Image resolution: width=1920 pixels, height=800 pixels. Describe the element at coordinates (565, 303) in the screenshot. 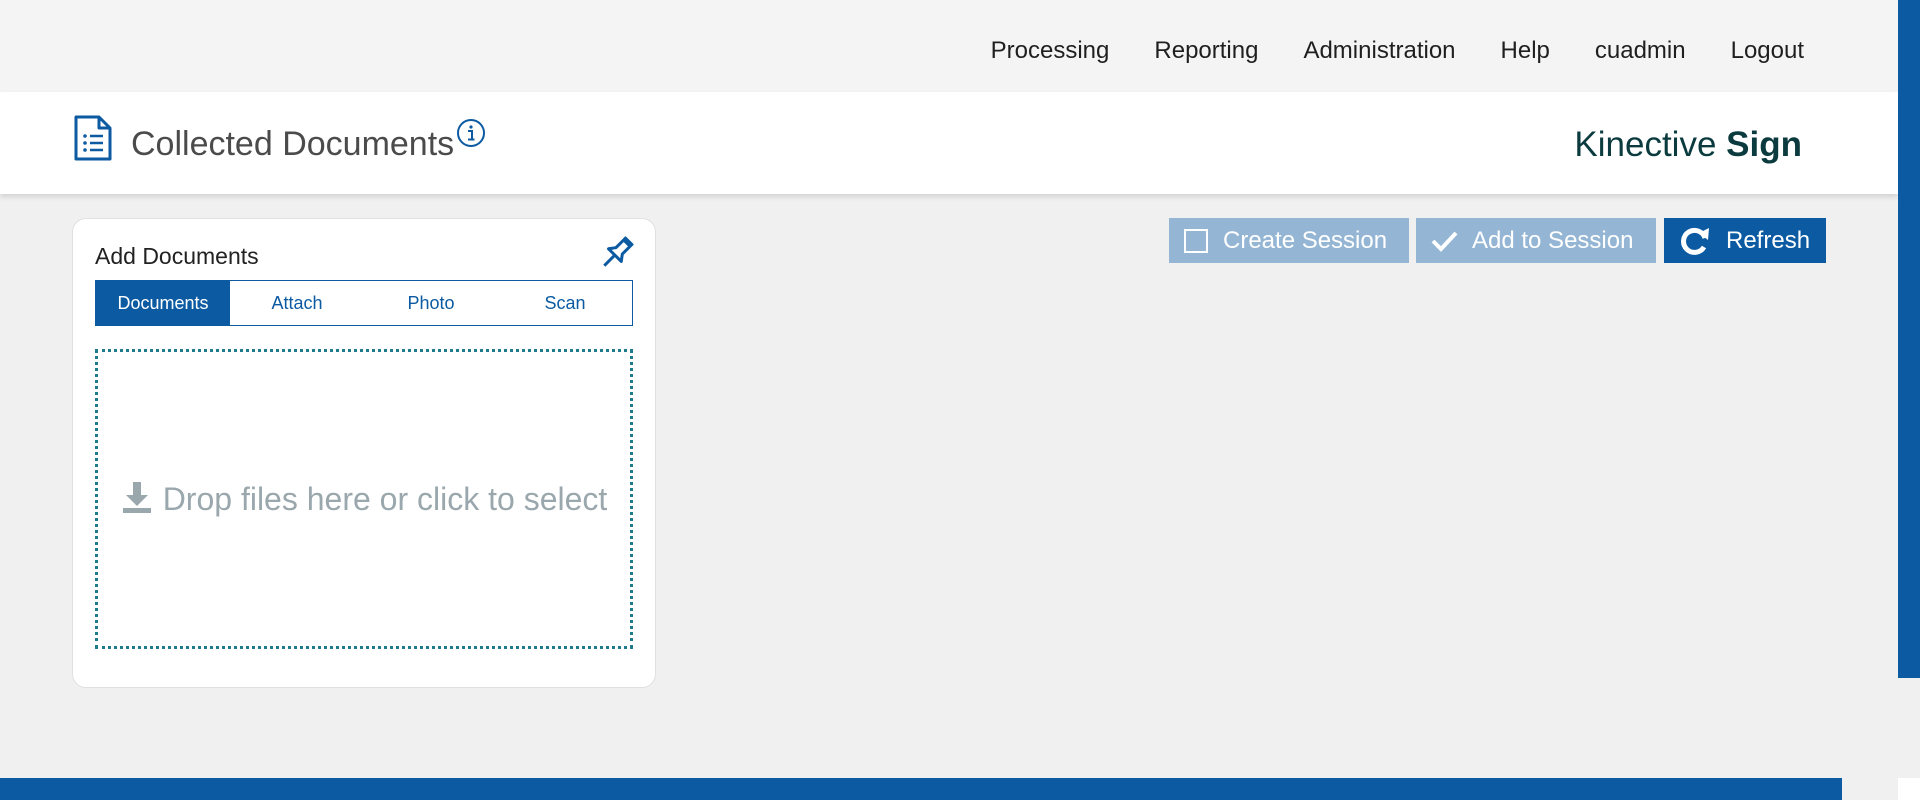

I see `tab-scan: Scan` at that location.